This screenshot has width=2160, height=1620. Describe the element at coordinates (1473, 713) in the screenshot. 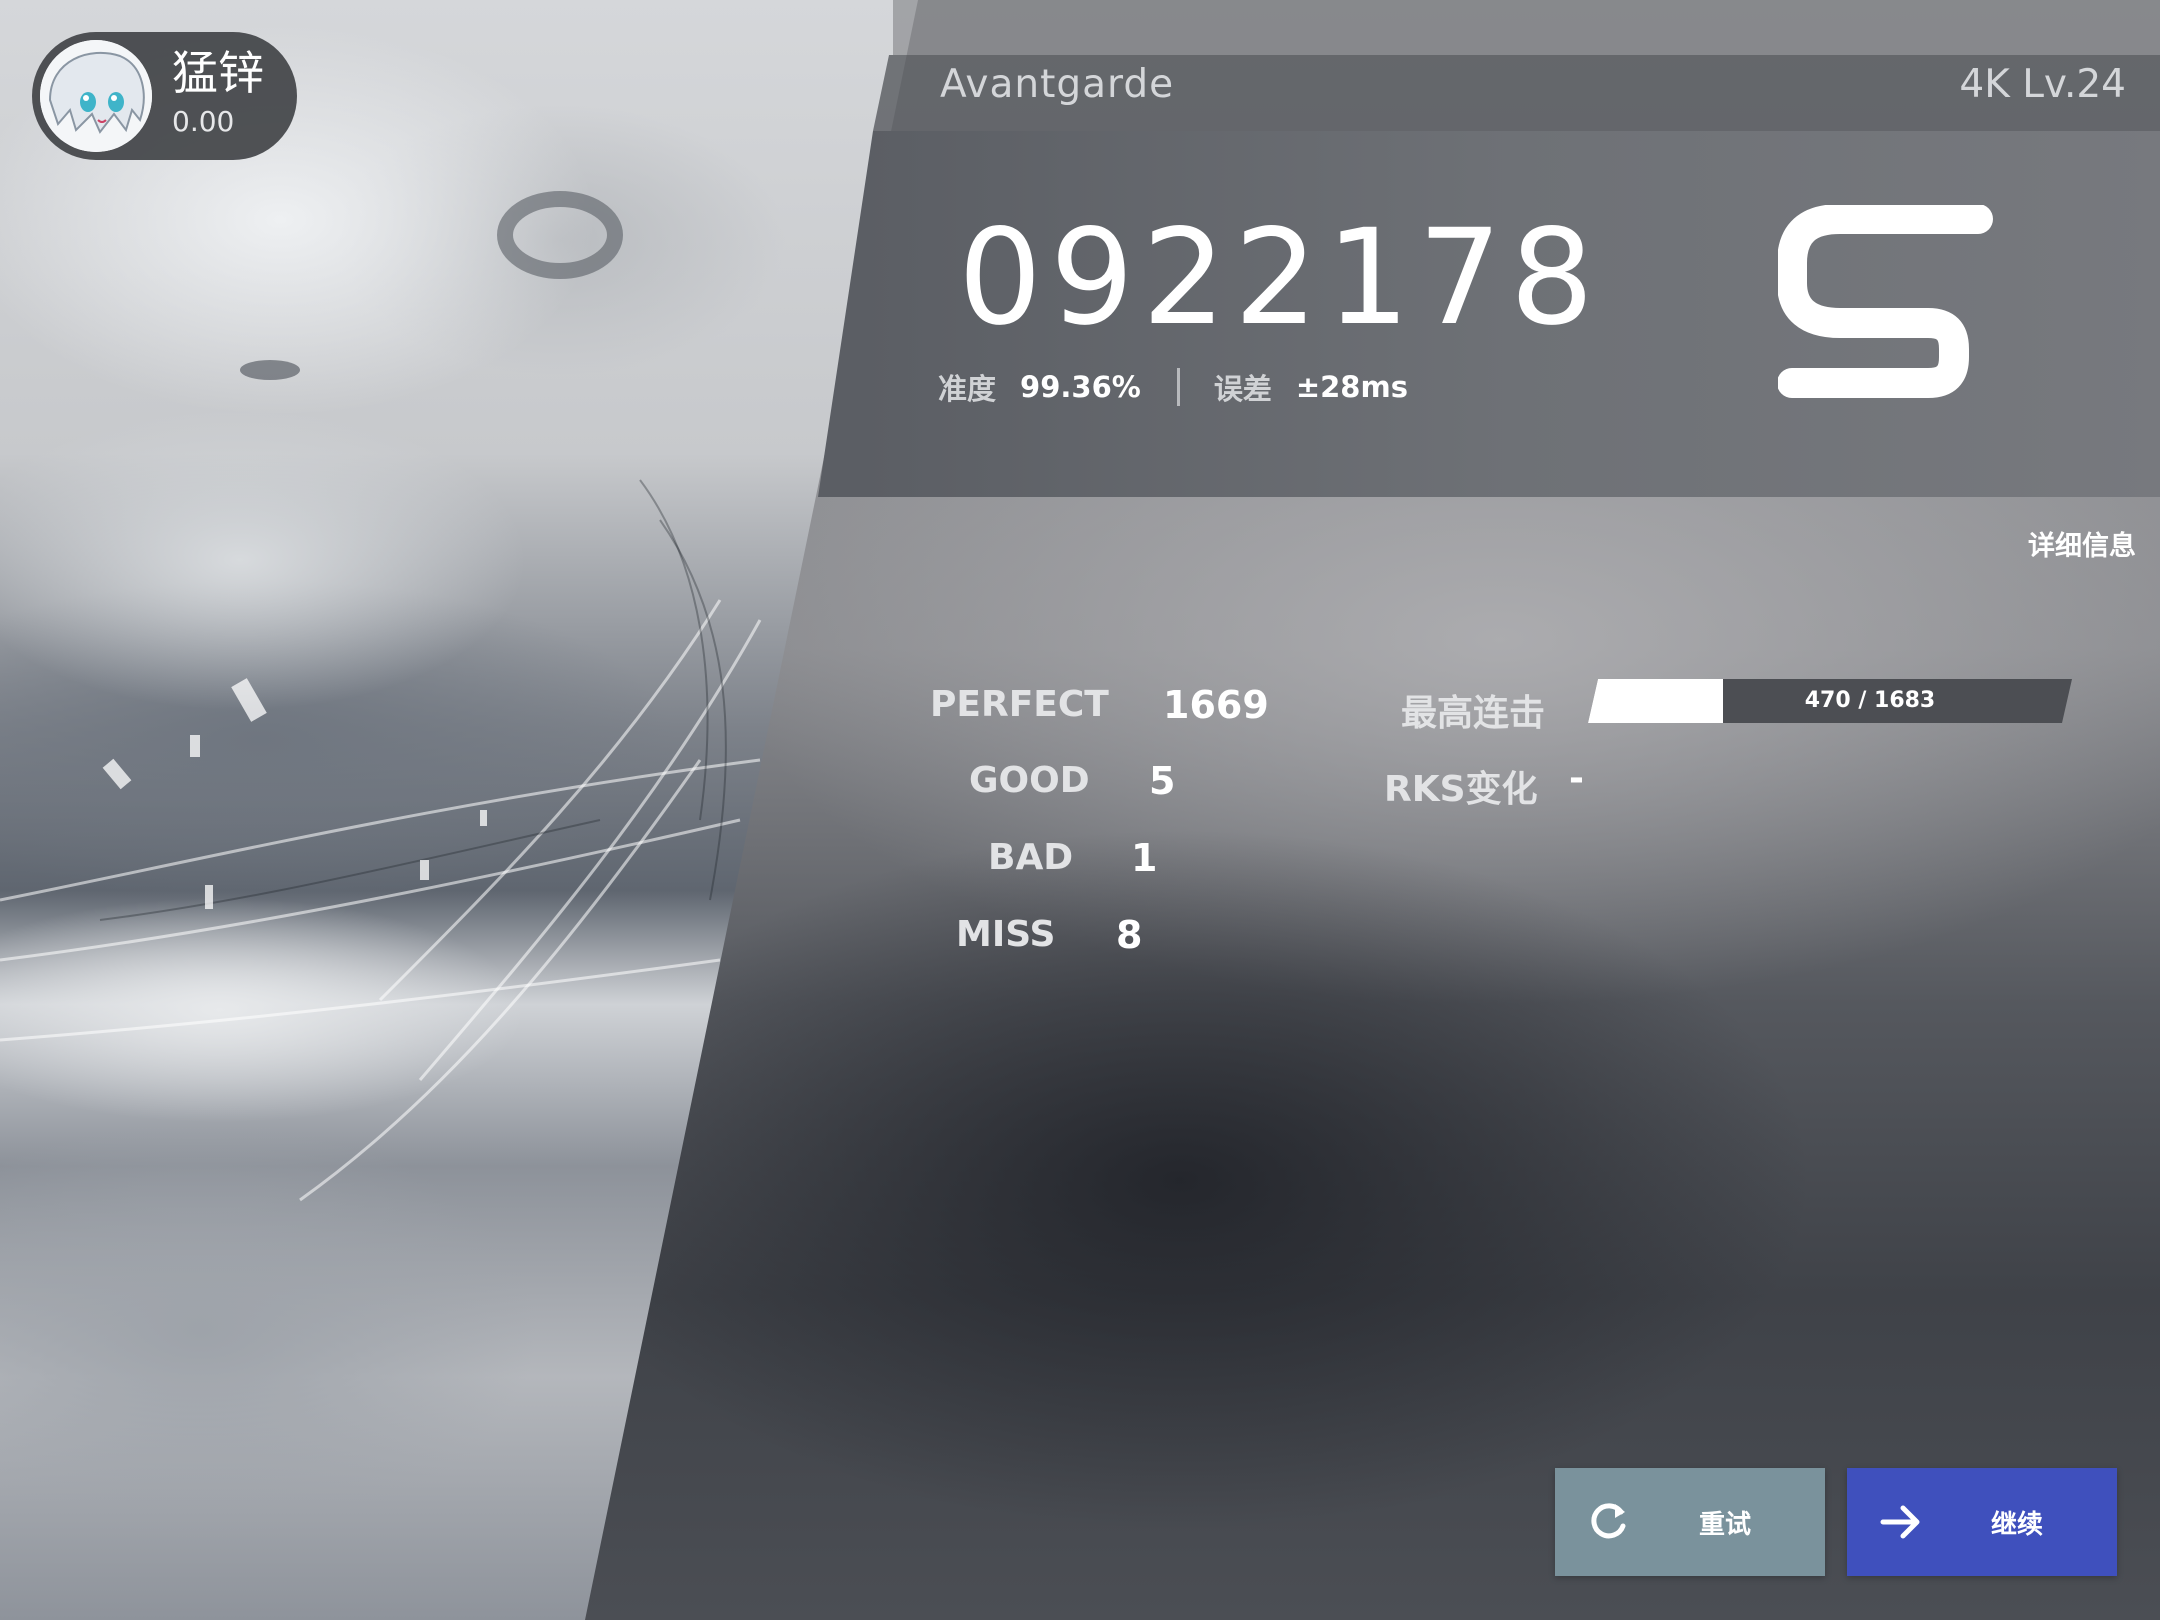

I see `max-combo-label: 最高连击` at that location.